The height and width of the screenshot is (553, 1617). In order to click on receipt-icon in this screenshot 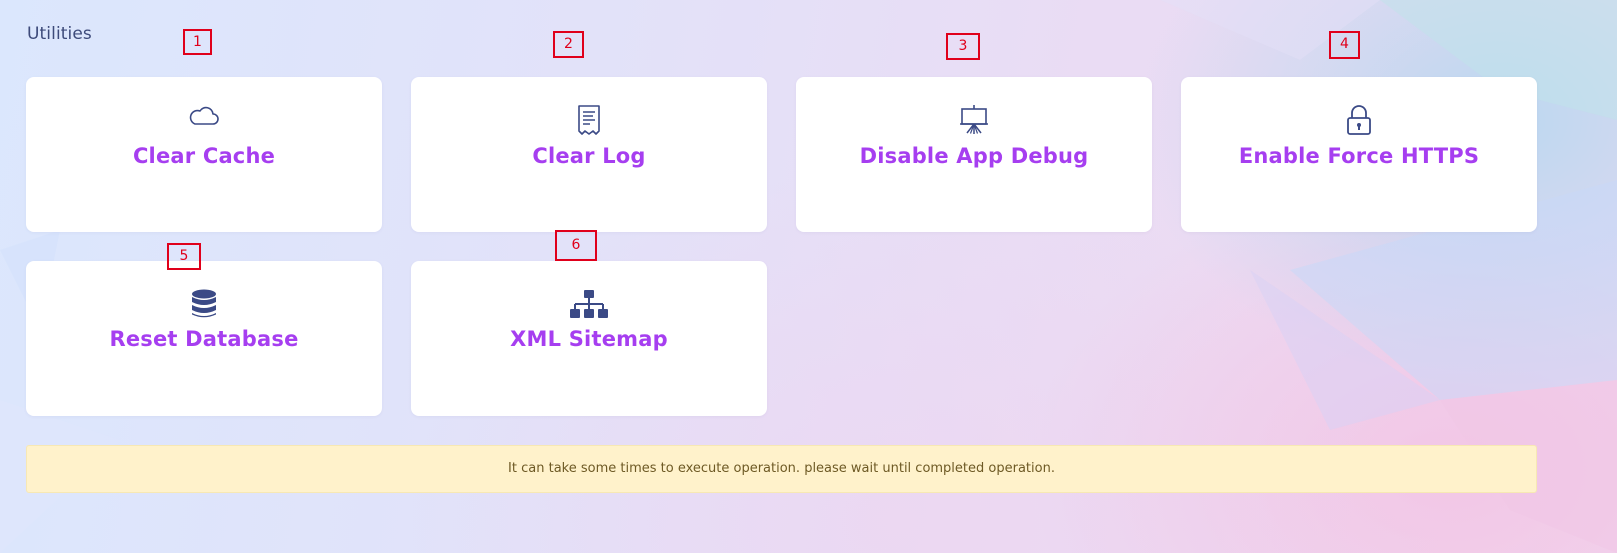, I will do `click(589, 120)`.